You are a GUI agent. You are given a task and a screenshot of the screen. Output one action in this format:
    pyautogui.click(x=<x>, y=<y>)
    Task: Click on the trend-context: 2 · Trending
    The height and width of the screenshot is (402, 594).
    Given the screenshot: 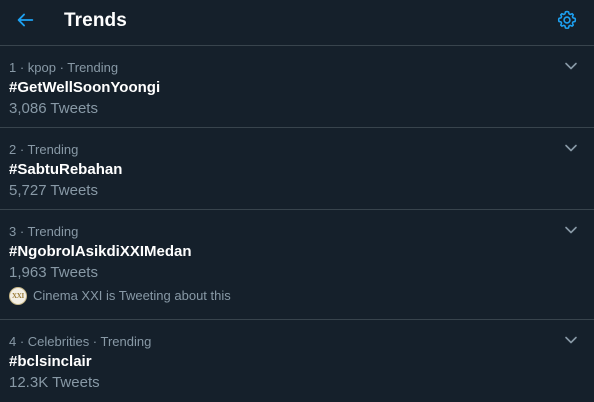 What is the action you would take?
    pyautogui.click(x=44, y=149)
    